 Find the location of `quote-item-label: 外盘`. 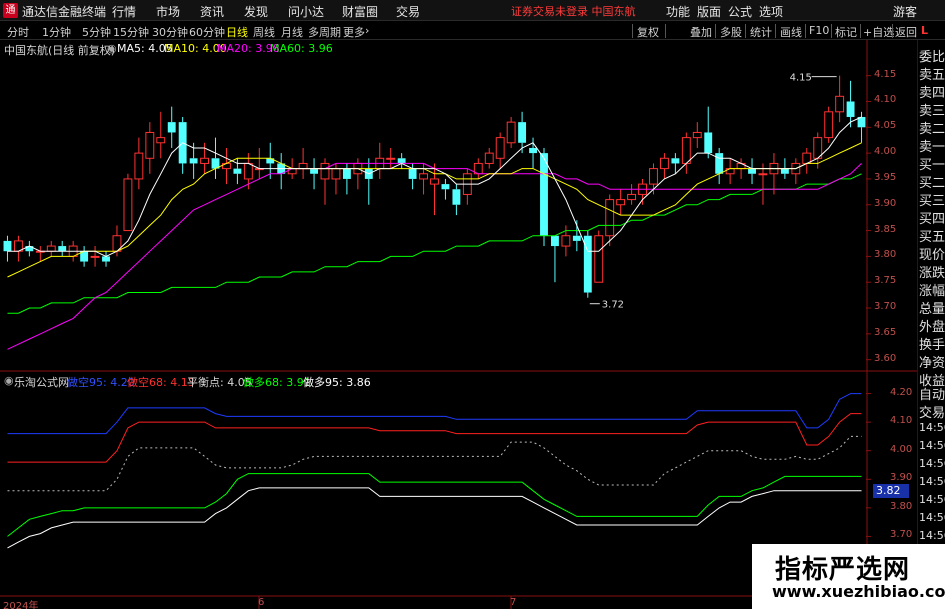

quote-item-label: 外盘 is located at coordinates (932, 327).